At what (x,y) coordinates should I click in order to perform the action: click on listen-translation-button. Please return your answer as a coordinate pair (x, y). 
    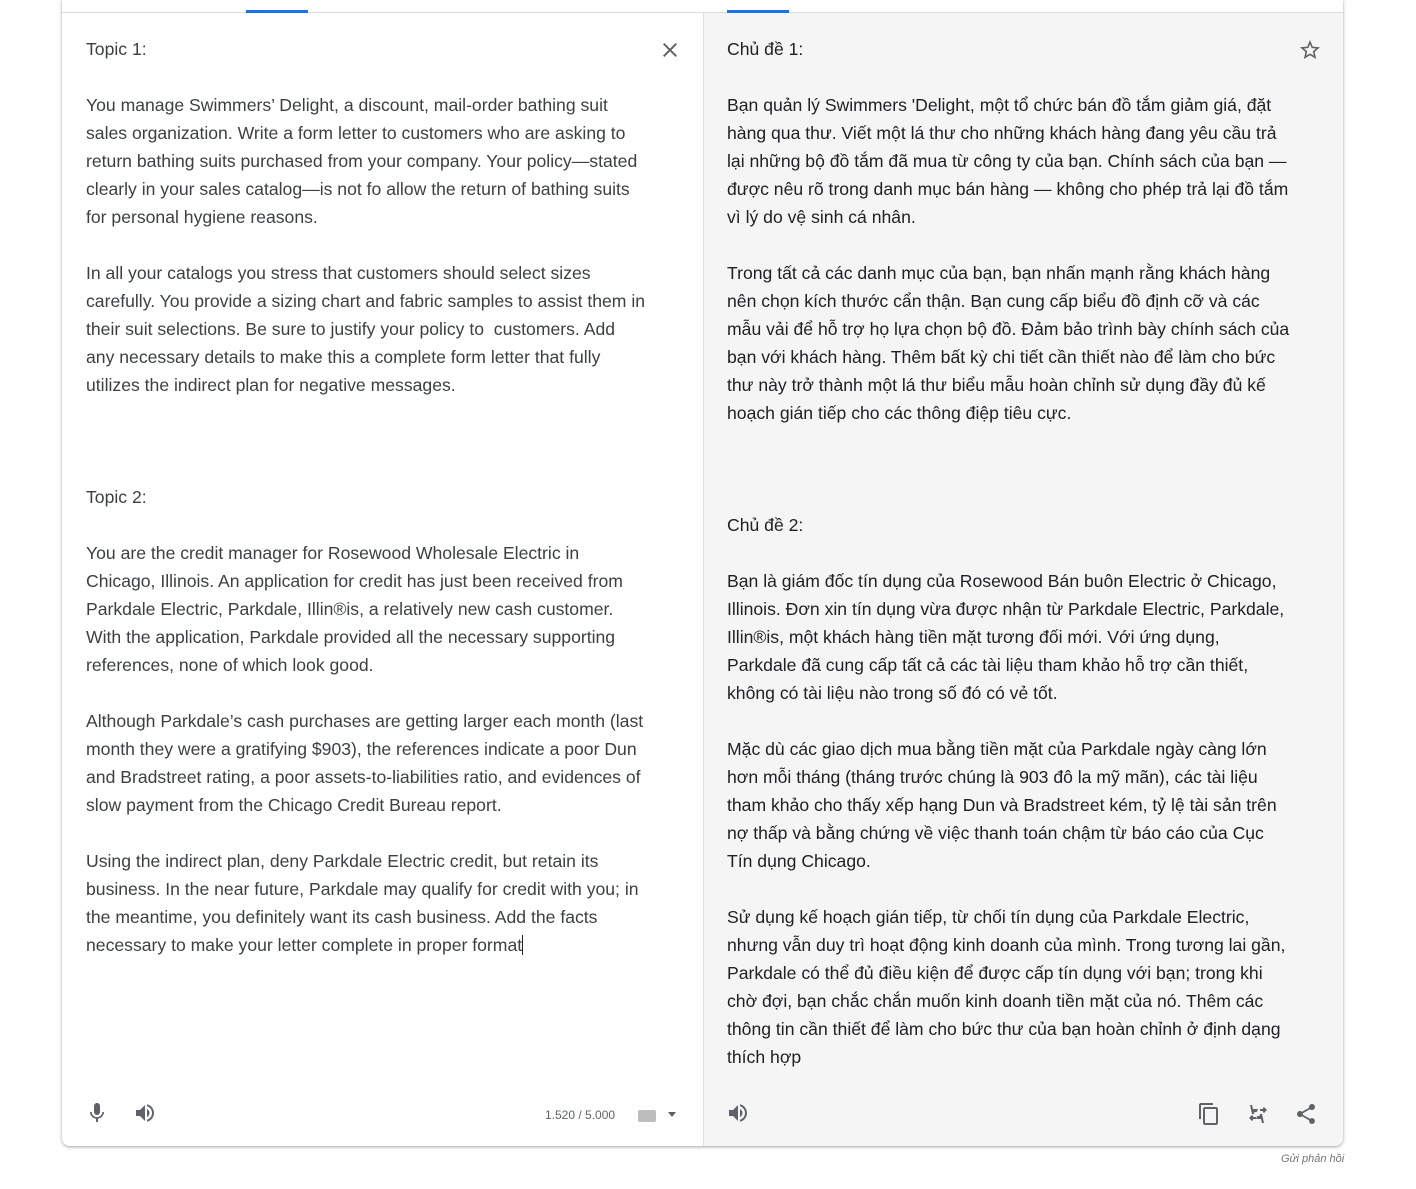
    Looking at the image, I should click on (738, 1113).